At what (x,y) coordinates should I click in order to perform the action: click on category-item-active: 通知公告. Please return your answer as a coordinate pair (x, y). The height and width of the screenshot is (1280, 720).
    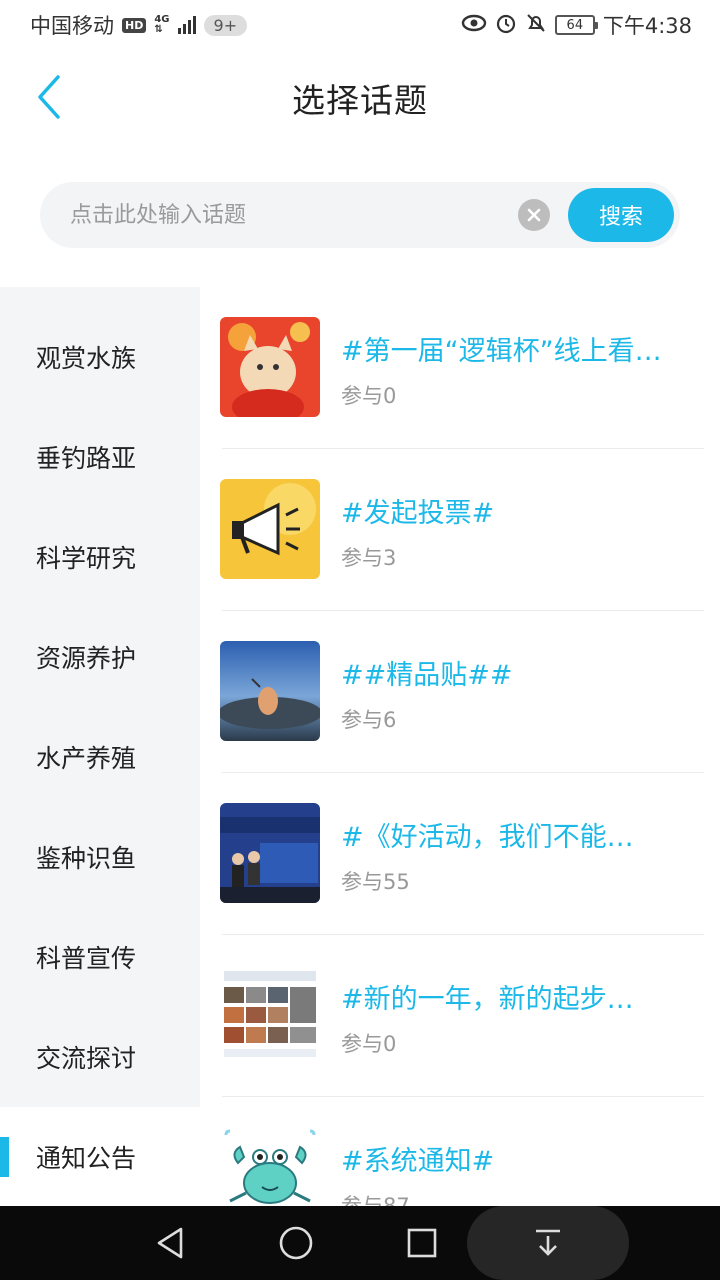
    Looking at the image, I should click on (100, 1157).